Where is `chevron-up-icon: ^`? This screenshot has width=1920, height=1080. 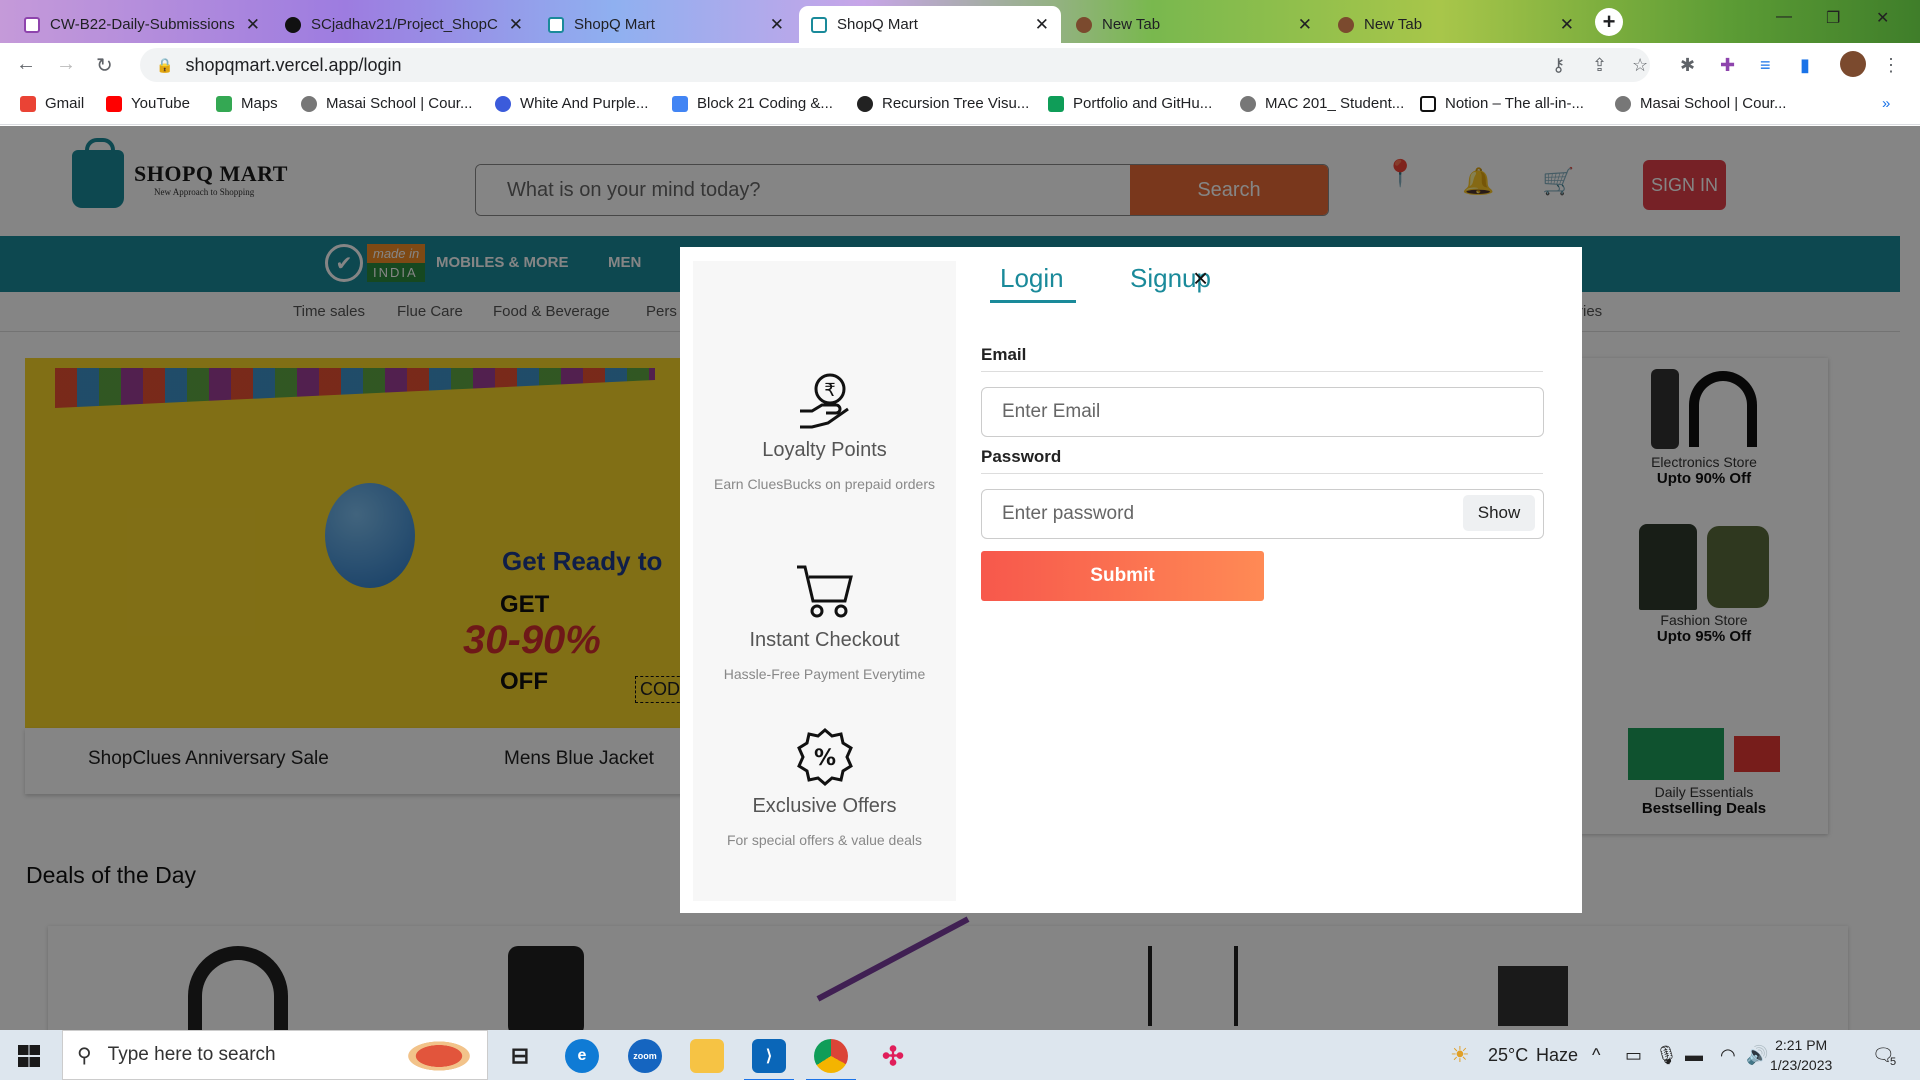 chevron-up-icon: ^ is located at coordinates (1596, 1055).